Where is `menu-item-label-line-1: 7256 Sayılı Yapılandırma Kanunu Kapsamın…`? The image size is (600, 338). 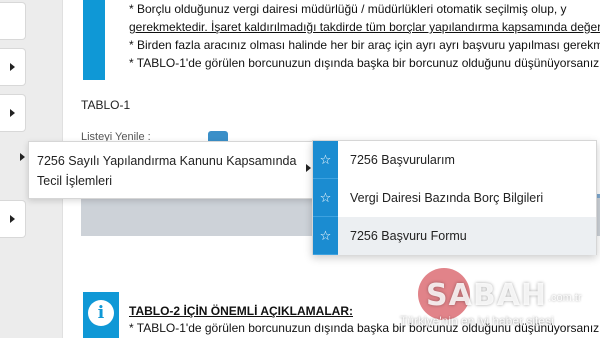 menu-item-label-line-1: 7256 Sayılı Yapılandırma Kanunu Kapsamın… is located at coordinates (167, 161).